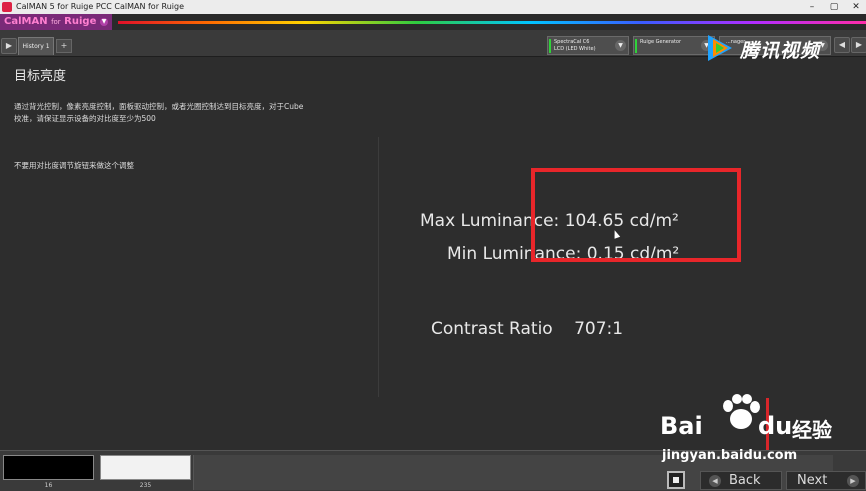 This screenshot has height=491, width=866. Describe the element at coordinates (7, 7) in the screenshot. I see `app-icon` at that location.